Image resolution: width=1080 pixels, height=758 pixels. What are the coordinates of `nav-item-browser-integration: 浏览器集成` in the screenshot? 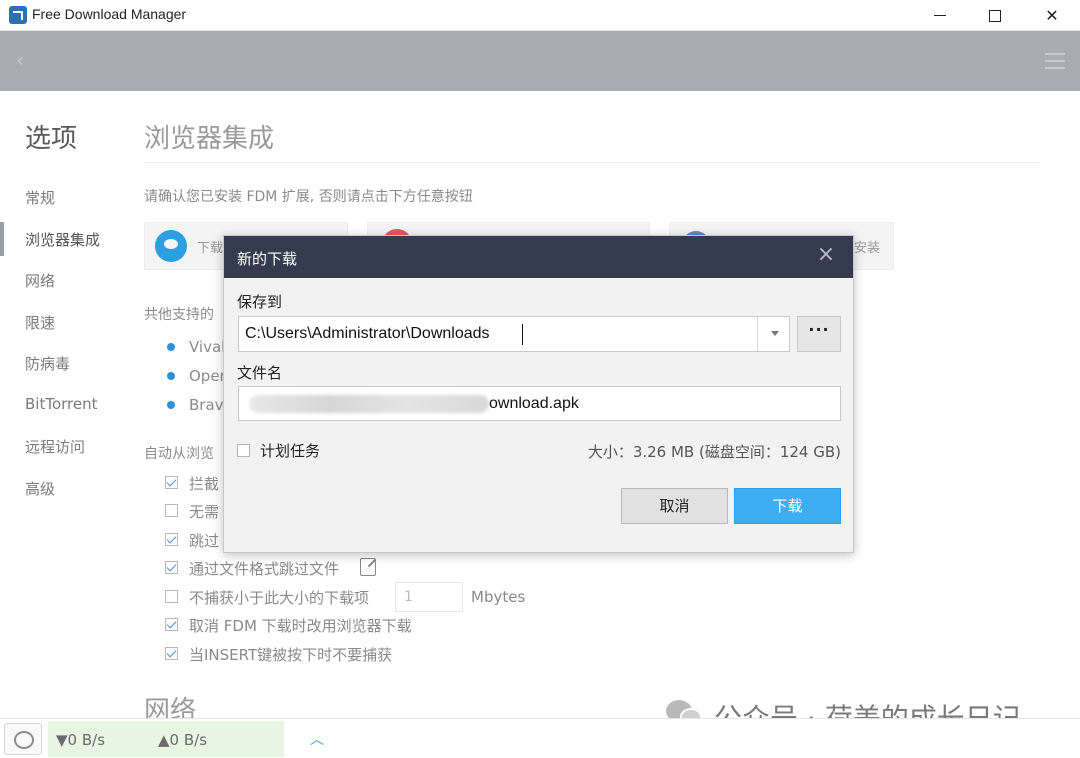 It's located at (62, 239).